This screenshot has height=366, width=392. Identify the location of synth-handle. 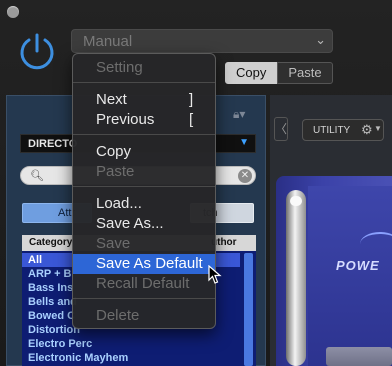
(296, 278).